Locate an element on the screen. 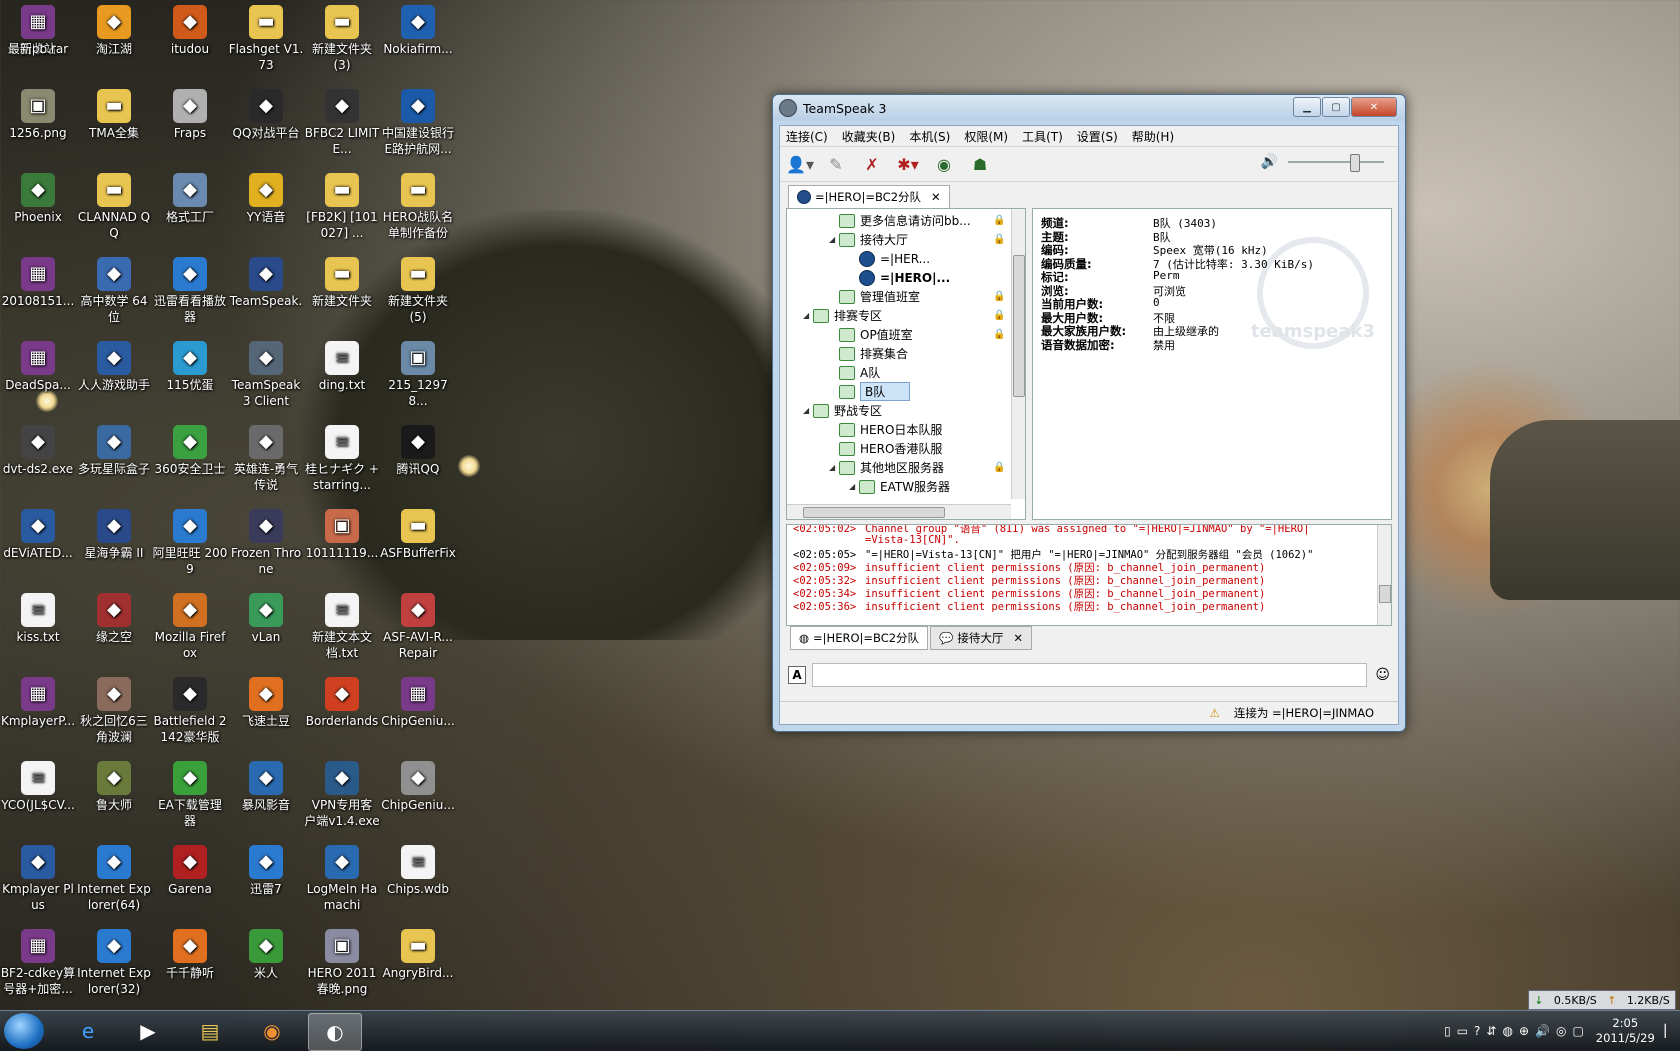 The height and width of the screenshot is (1051, 1680). desktop-icon: ◆ 缘之空 is located at coordinates (114, 616).